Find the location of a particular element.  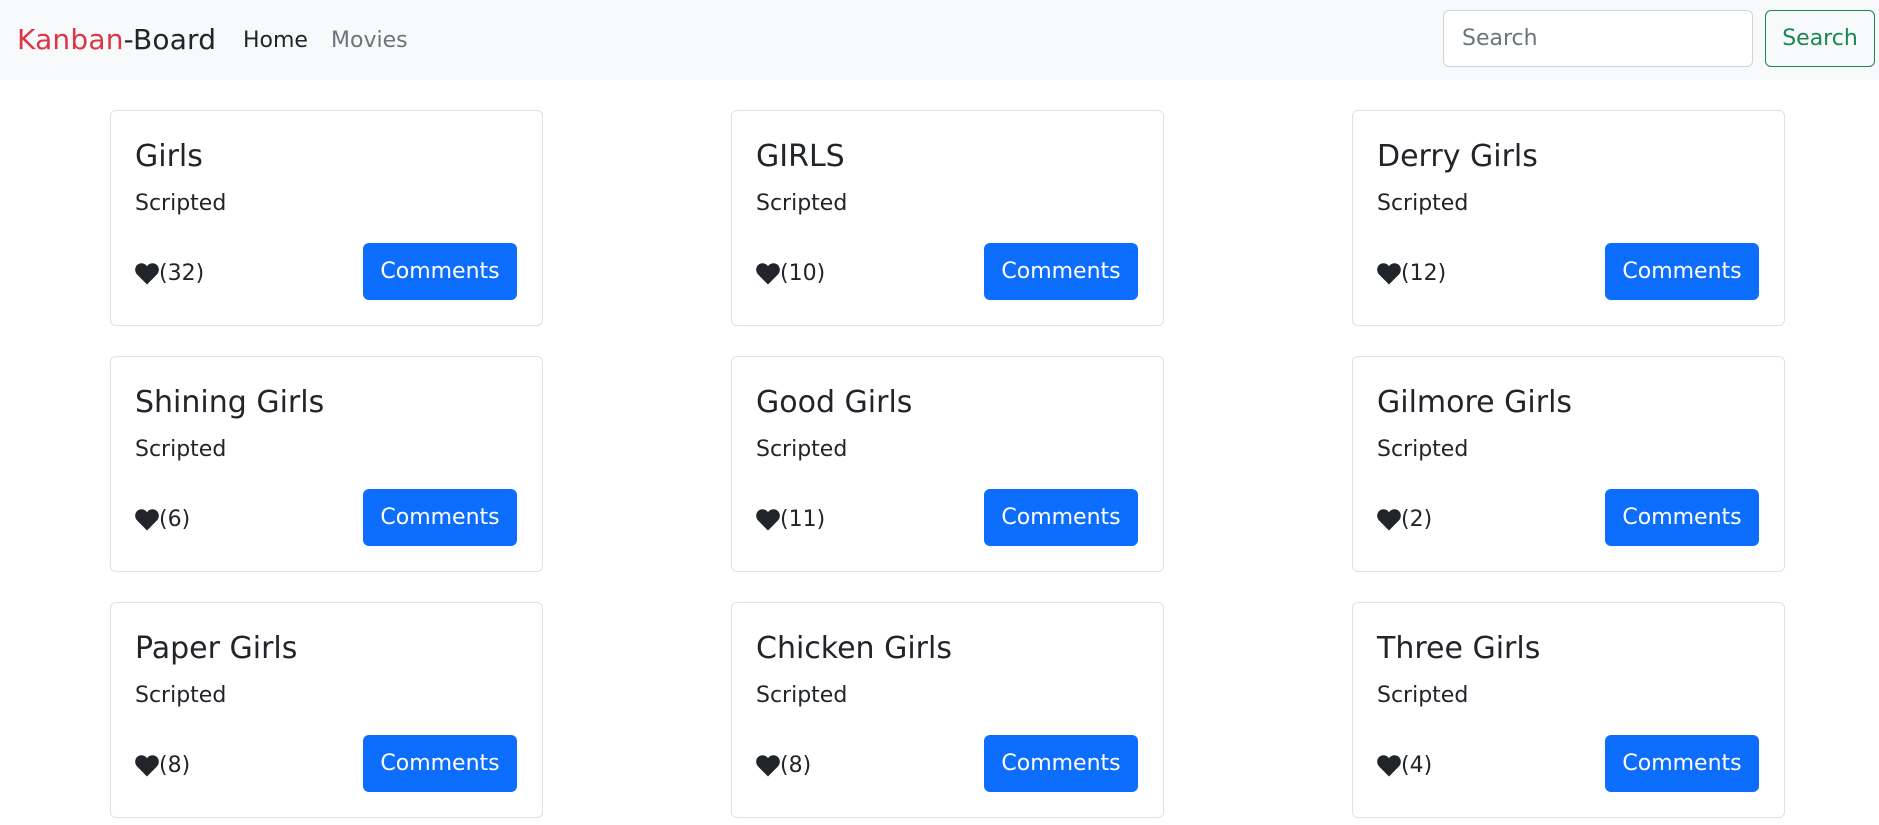

search-button: Search is located at coordinates (1820, 38).